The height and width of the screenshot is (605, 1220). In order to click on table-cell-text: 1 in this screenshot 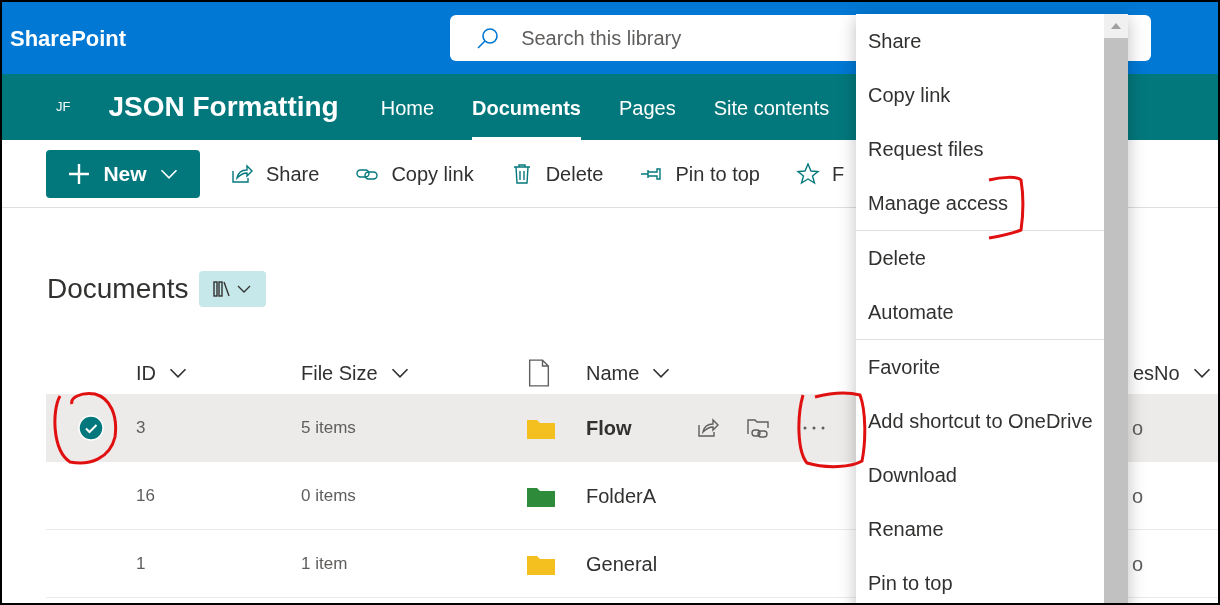, I will do `click(141, 563)`.